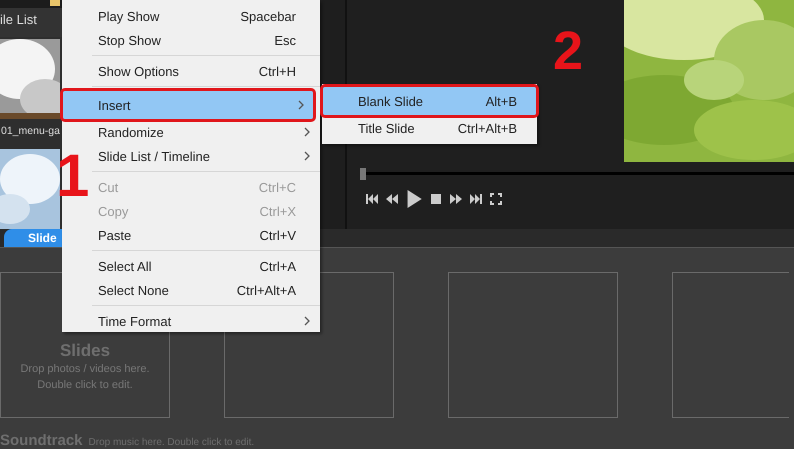 The height and width of the screenshot is (449, 794). Describe the element at coordinates (414, 199) in the screenshot. I see `play-icon` at that location.